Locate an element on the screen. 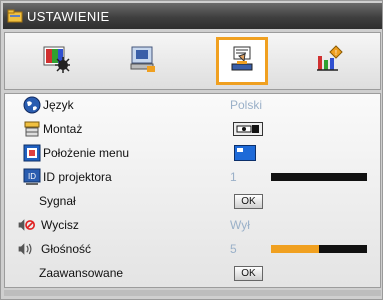 Image resolution: width=383 pixels, height=300 pixels. row-mute: Wycisz Wył is located at coordinates (192, 225).